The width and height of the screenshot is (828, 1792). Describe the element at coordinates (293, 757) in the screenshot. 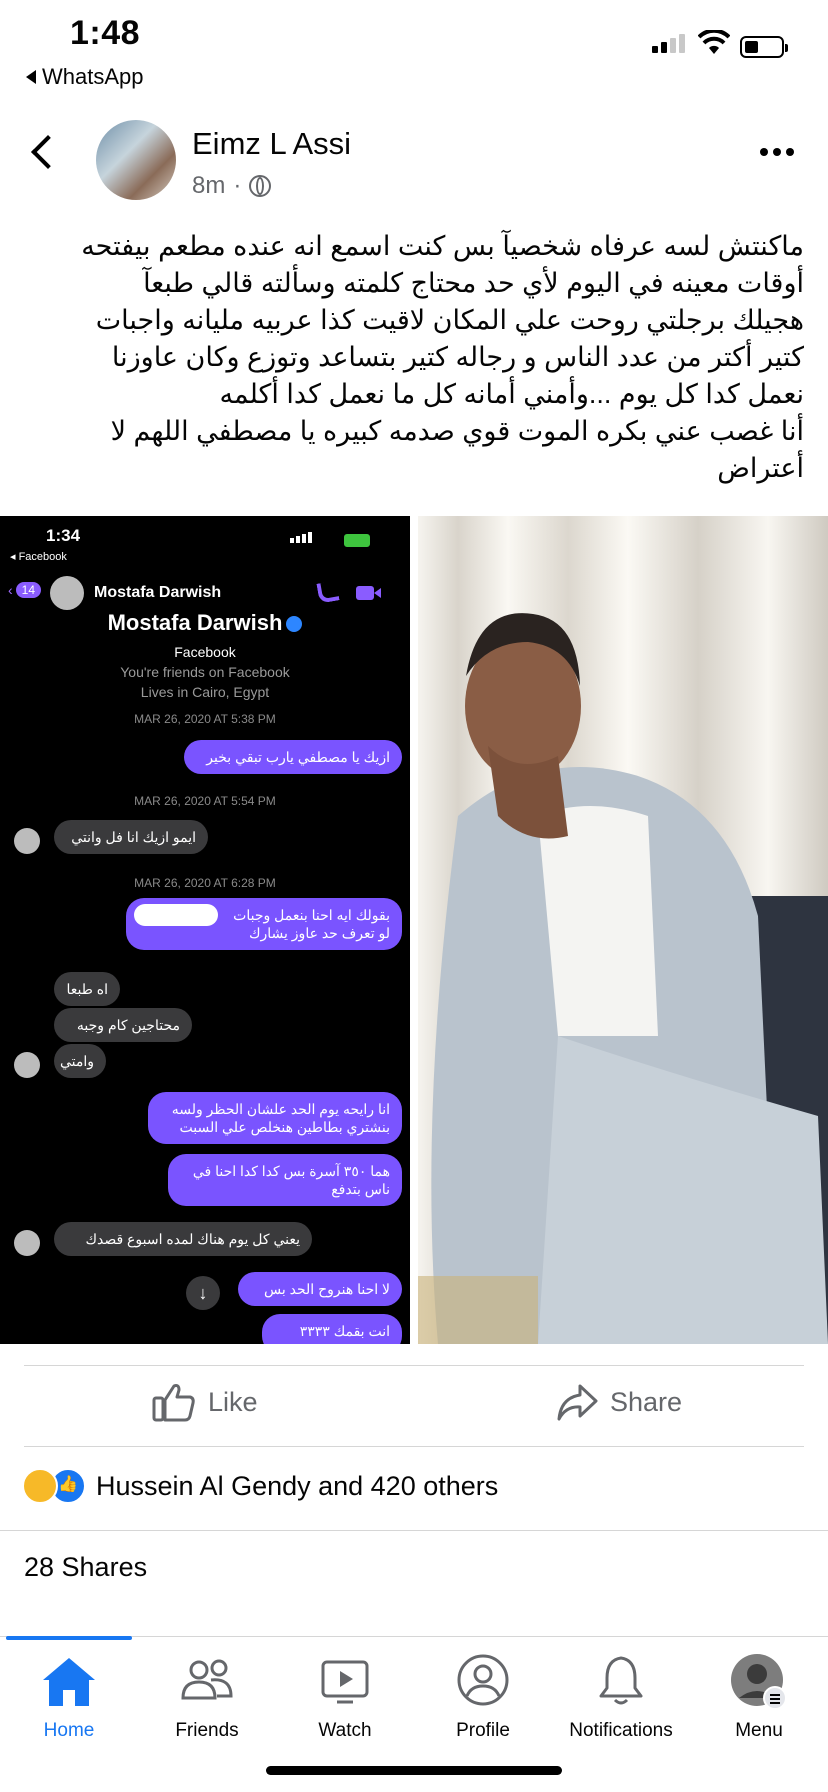

I see `message-bubble-out: ازيك يا مصطفي يارب تبقي بخير` at that location.